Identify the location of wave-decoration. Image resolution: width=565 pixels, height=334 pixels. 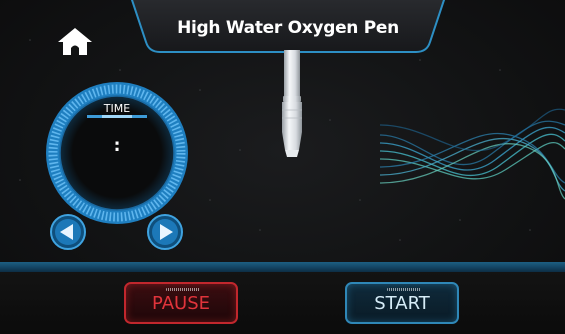
(472, 154).